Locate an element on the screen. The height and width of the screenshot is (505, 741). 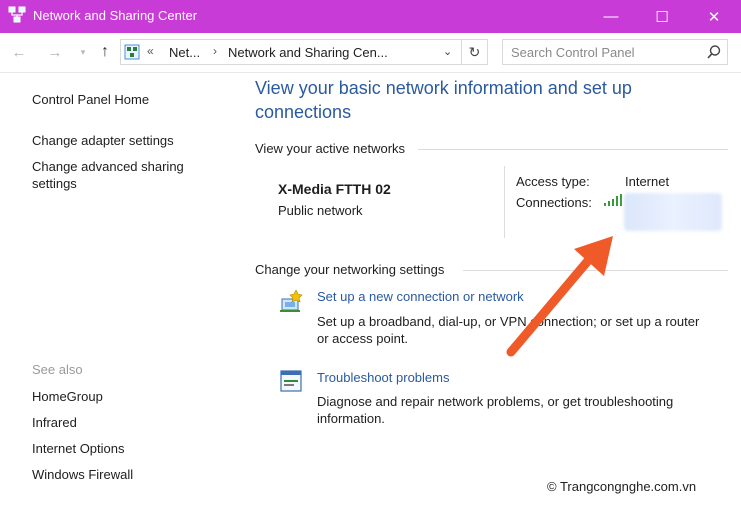
troubleshoot-icon is located at coordinates (292, 382).